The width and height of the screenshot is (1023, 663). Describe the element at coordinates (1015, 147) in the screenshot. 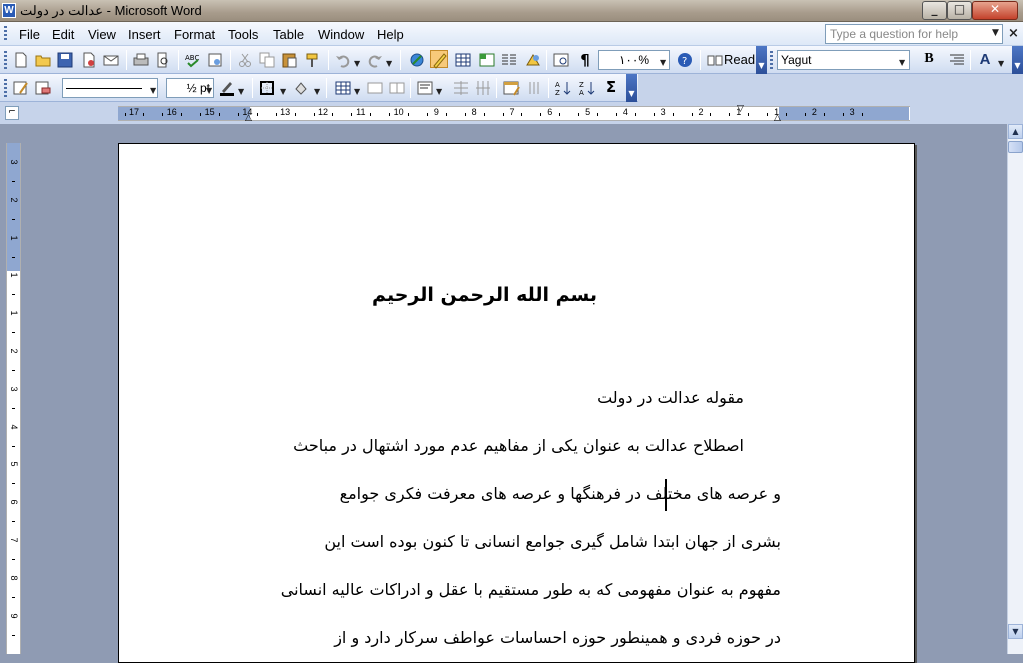

I see `scroll-thumb` at that location.